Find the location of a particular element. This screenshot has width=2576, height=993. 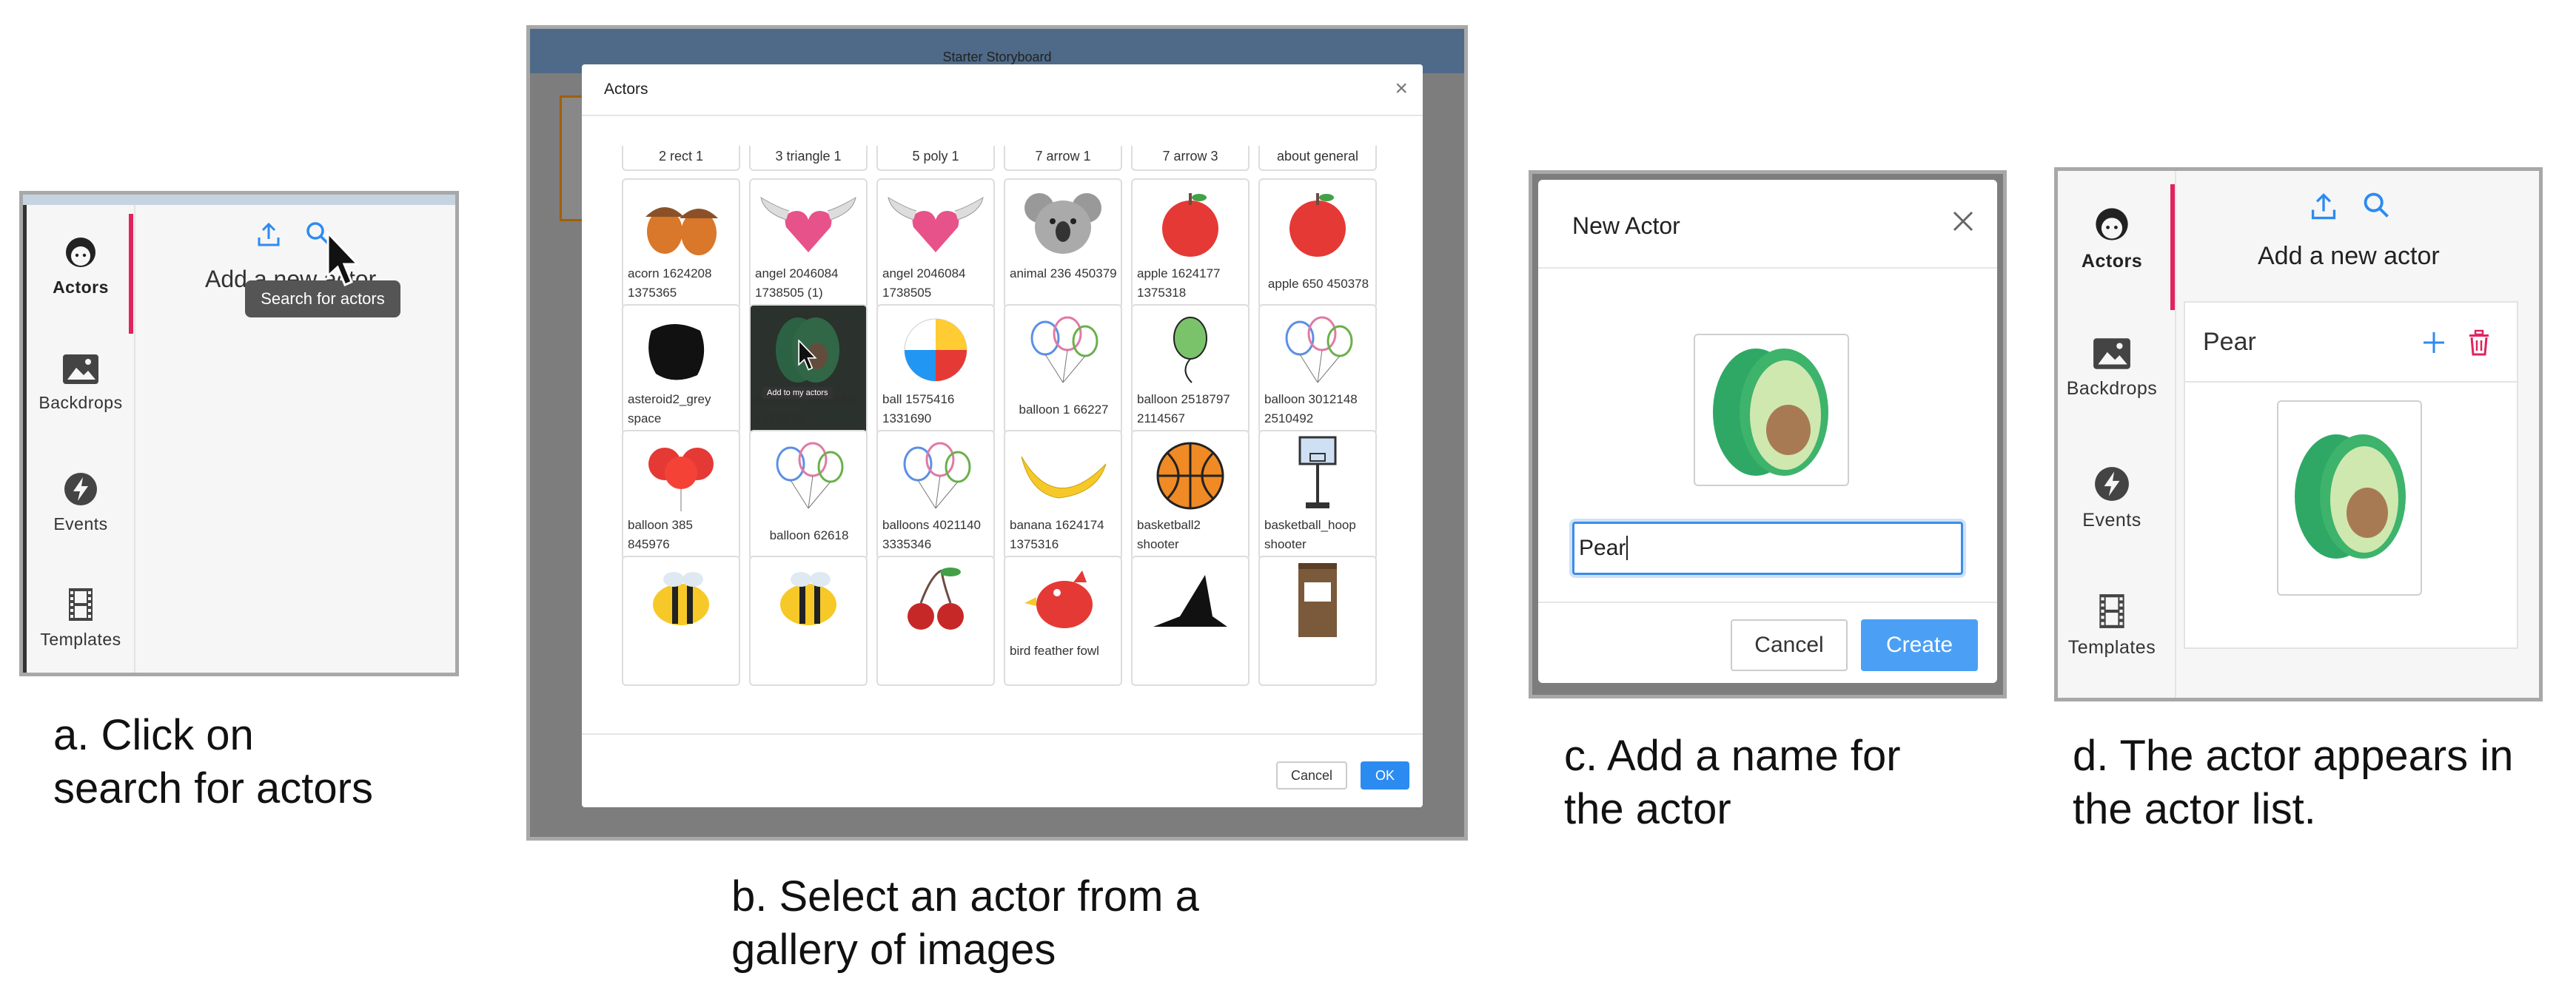

gallery-tile: basketball_hoop shooter is located at coordinates (1317, 495).